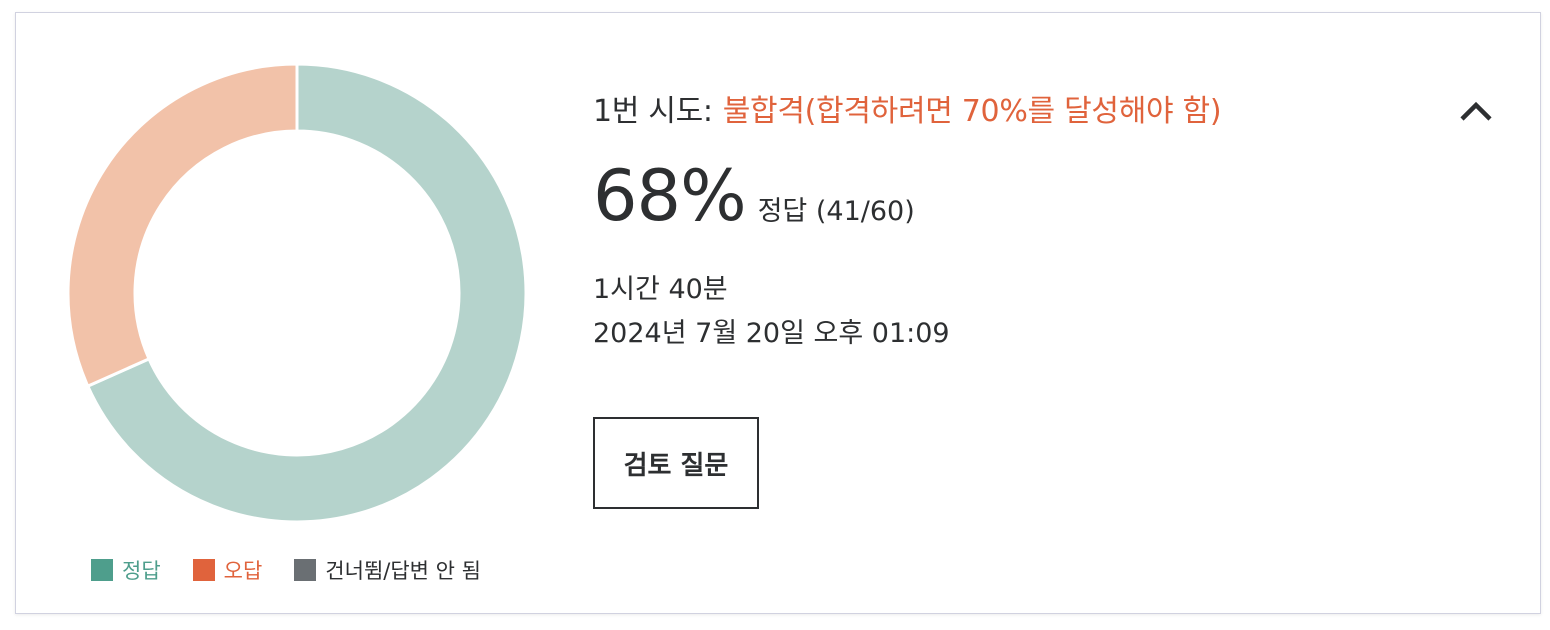 Image resolution: width=1550 pixels, height=630 pixels. I want to click on legend-item-skipped: 건너뜀/답변 안 됨, so click(387, 570).